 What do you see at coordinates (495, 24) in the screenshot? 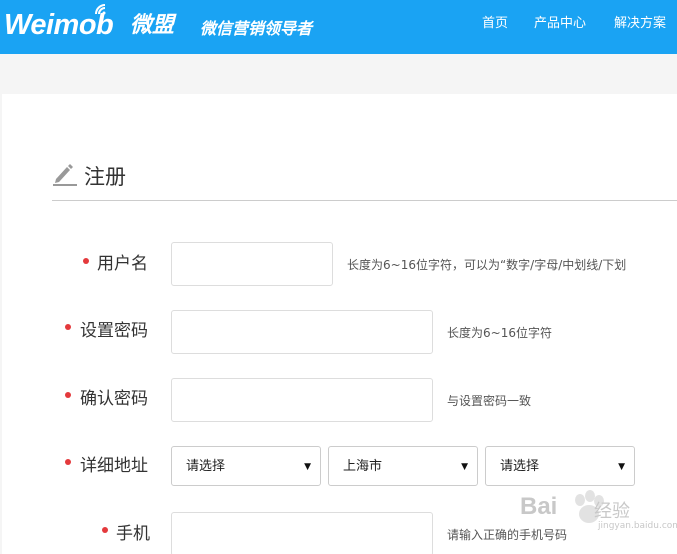
I see `nav-home: 首页` at bounding box center [495, 24].